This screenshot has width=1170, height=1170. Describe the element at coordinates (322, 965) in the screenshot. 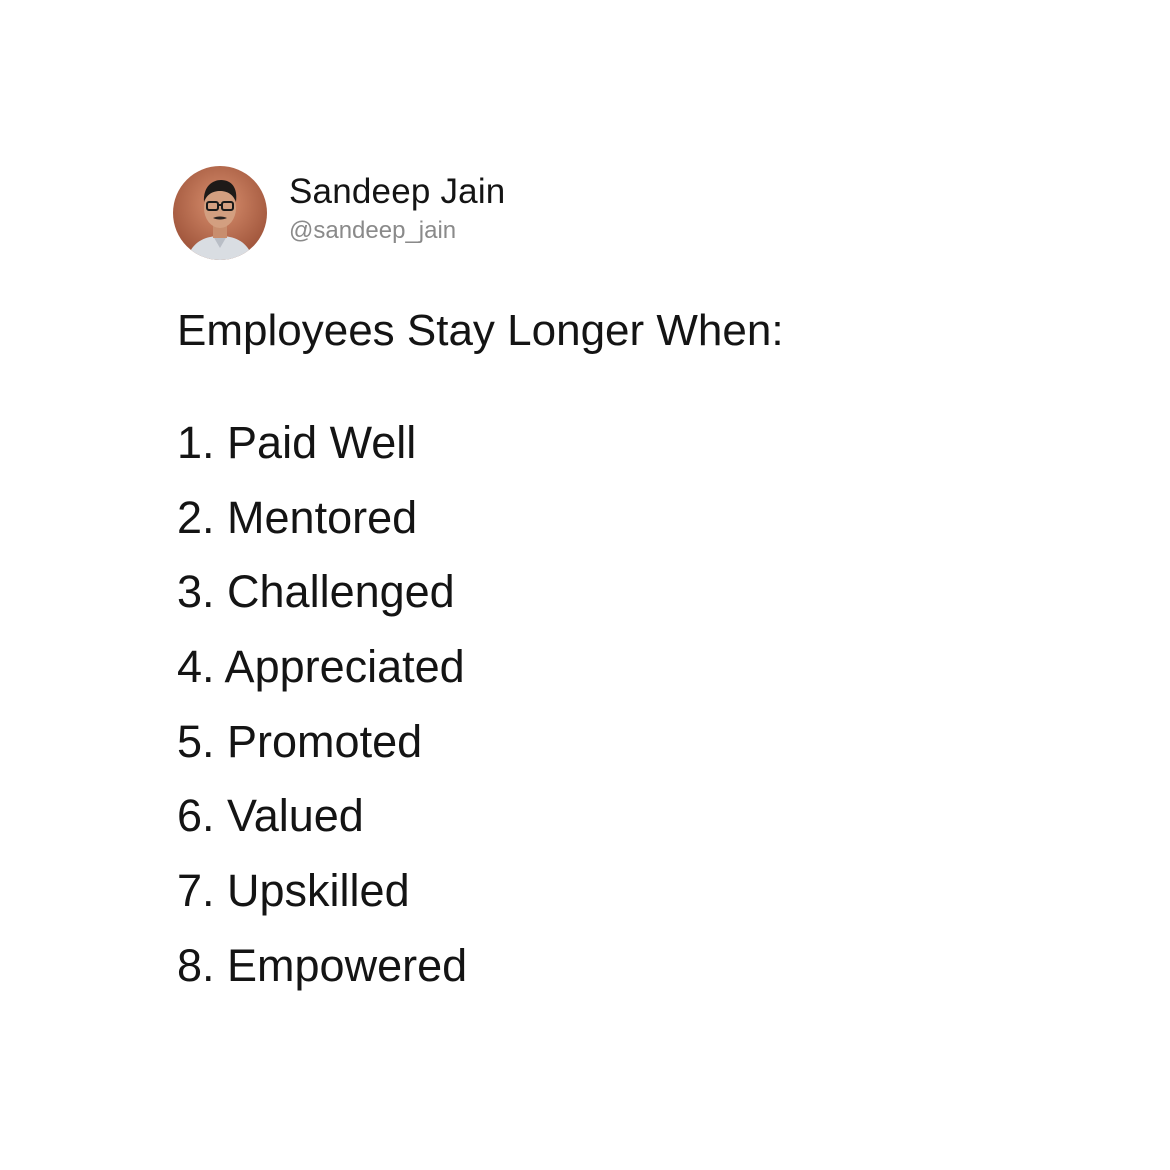

I see `list-item: 8. Empowered` at that location.